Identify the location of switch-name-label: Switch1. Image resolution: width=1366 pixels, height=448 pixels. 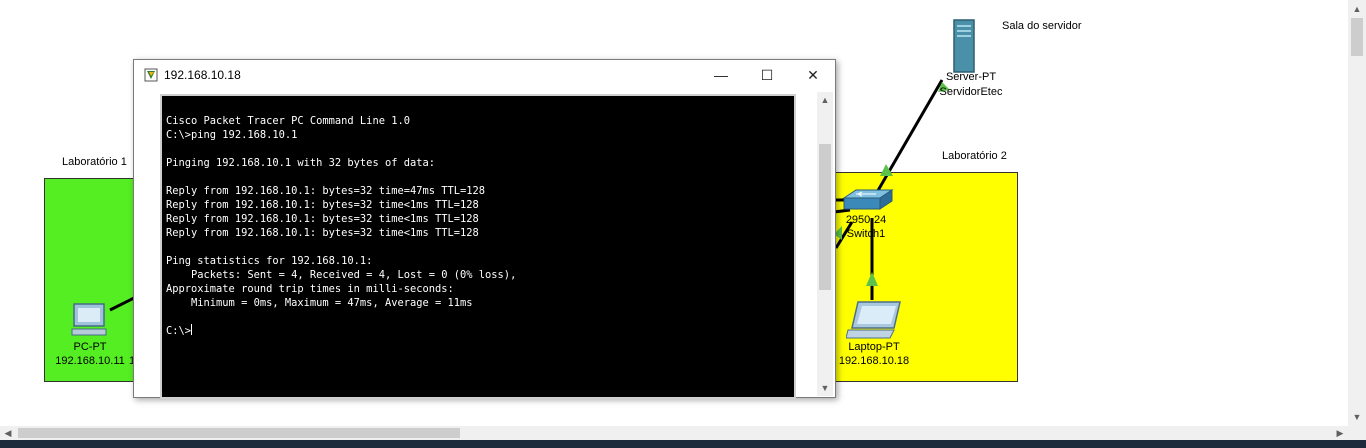
(866, 234).